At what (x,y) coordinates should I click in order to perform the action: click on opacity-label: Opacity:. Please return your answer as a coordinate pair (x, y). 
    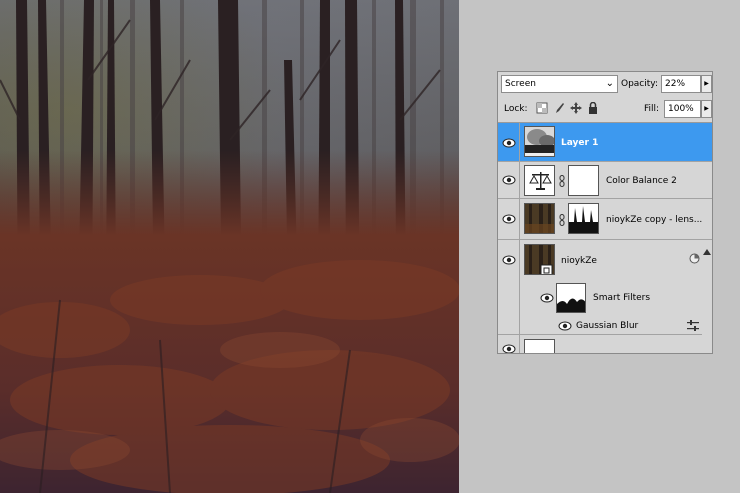
    Looking at the image, I should click on (639, 84).